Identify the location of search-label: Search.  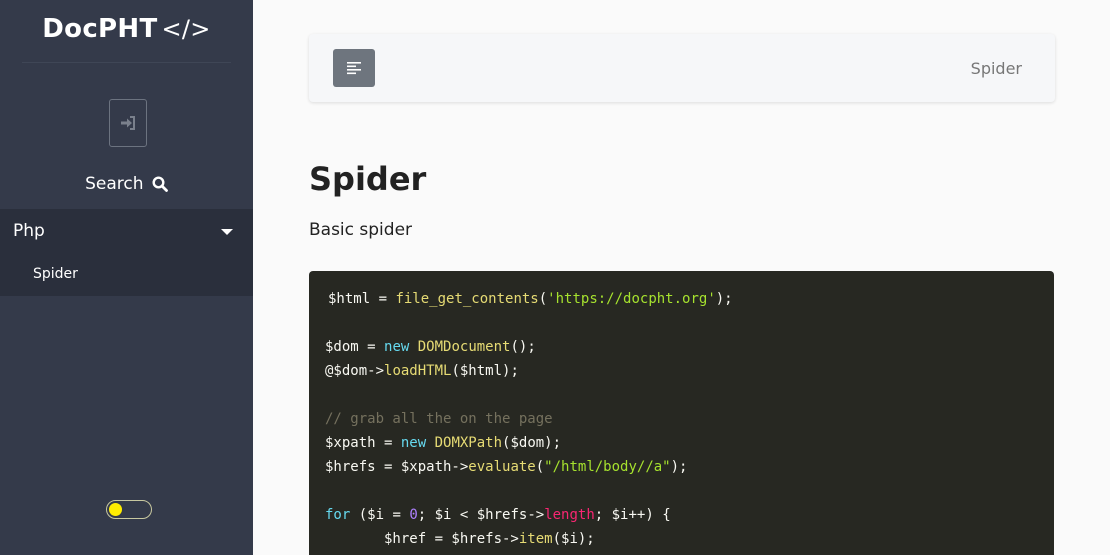
(114, 184).